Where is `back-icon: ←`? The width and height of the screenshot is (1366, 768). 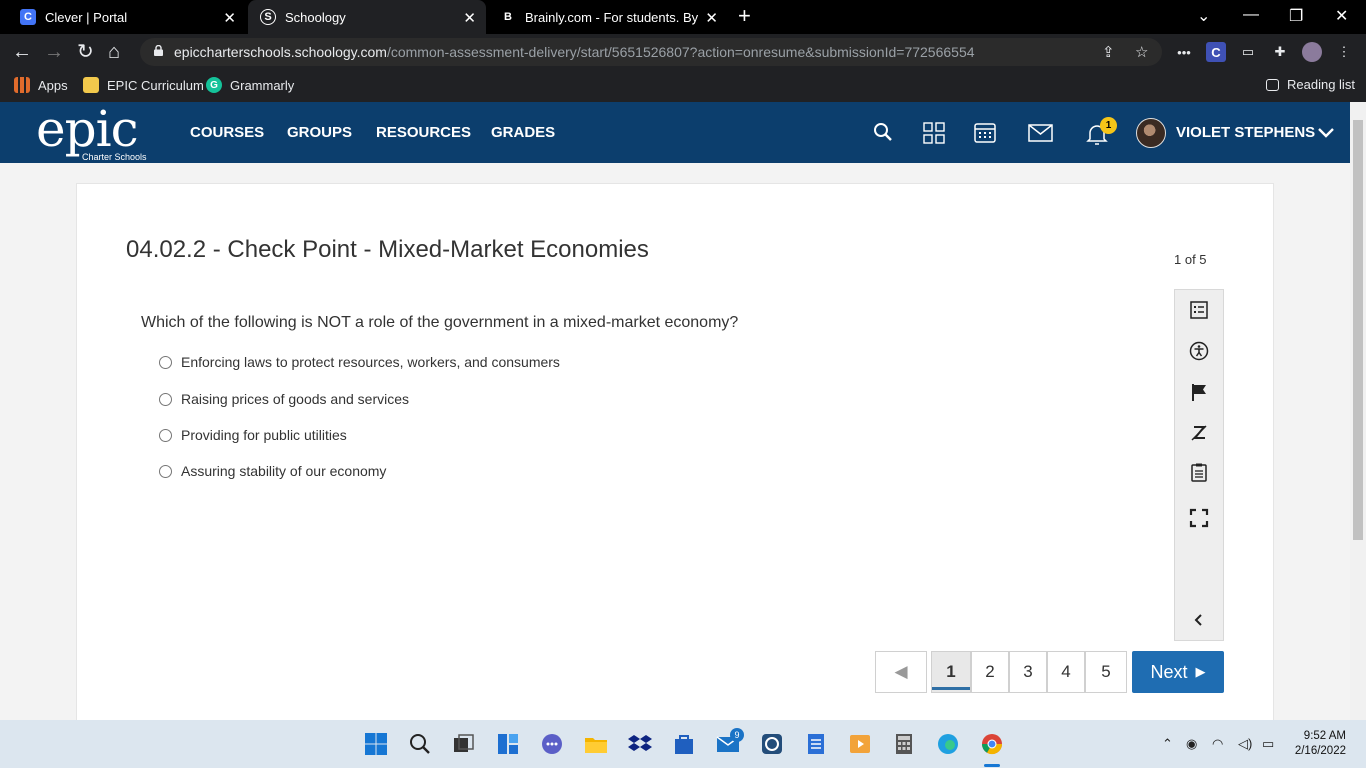
back-icon: ← is located at coordinates (22, 52).